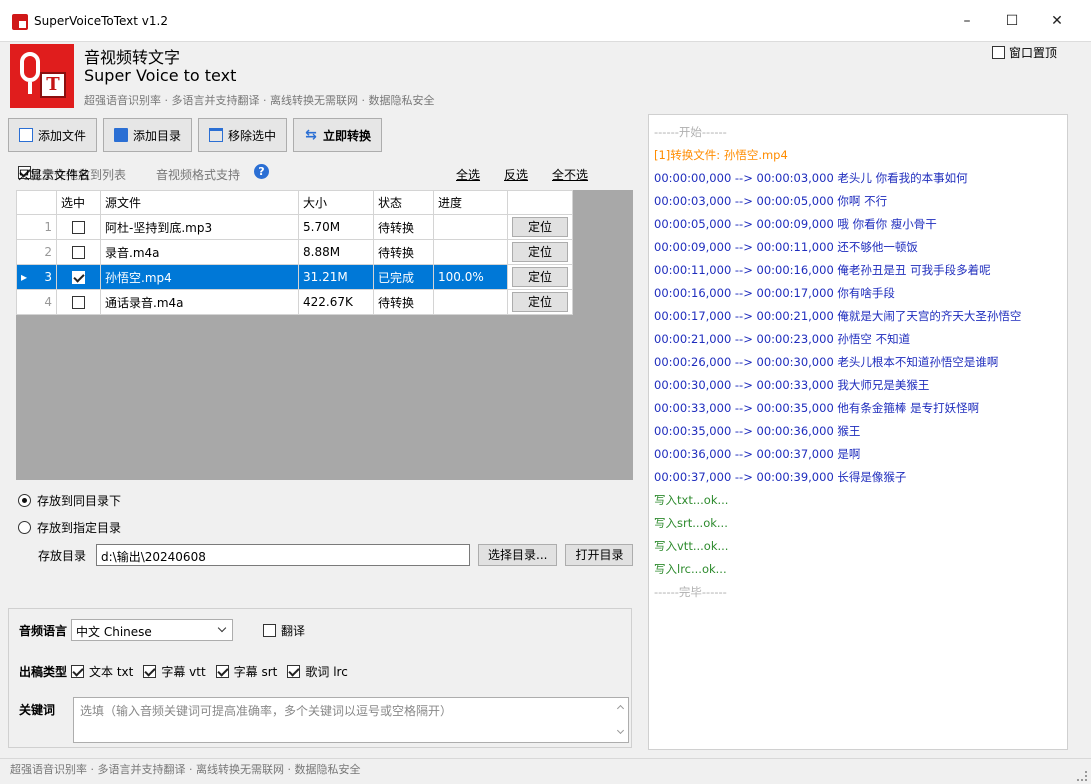  What do you see at coordinates (157, 135) in the screenshot?
I see `add-directory-label: 添加目录` at bounding box center [157, 135].